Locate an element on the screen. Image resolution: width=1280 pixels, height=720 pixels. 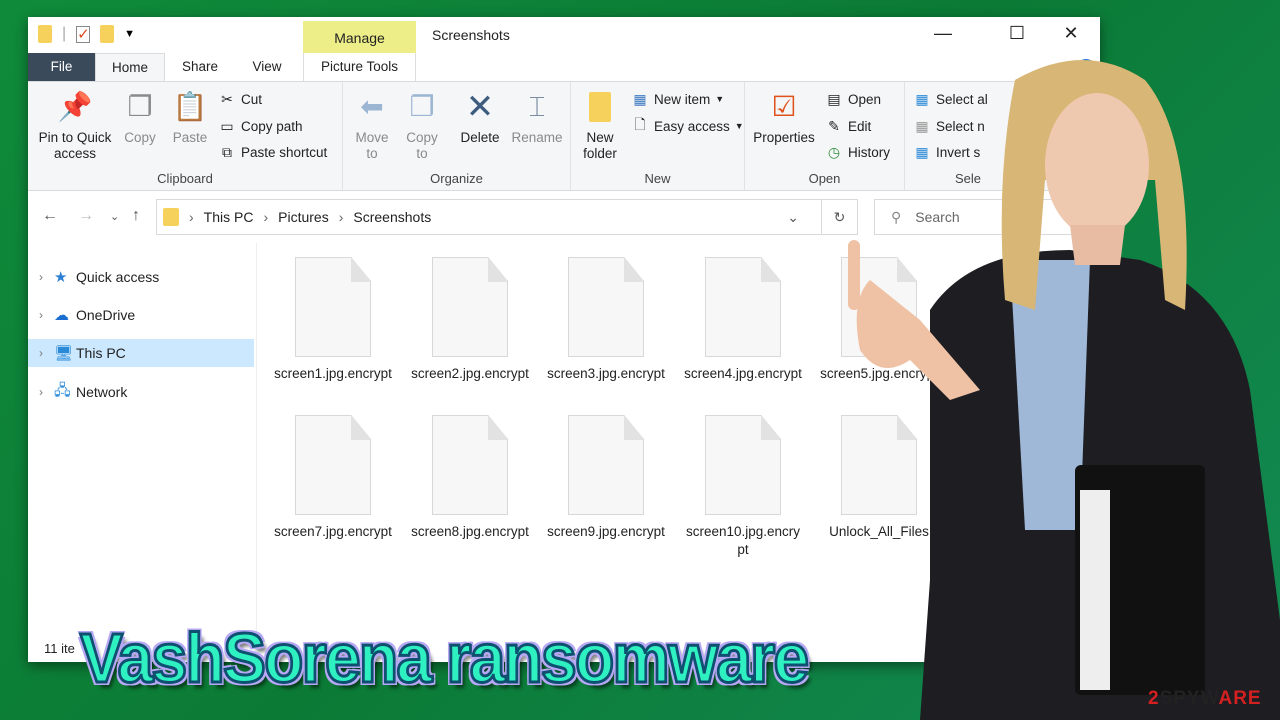
nav-item-onedrive: › ☁ OneDrive is located at coordinates (141, 315).